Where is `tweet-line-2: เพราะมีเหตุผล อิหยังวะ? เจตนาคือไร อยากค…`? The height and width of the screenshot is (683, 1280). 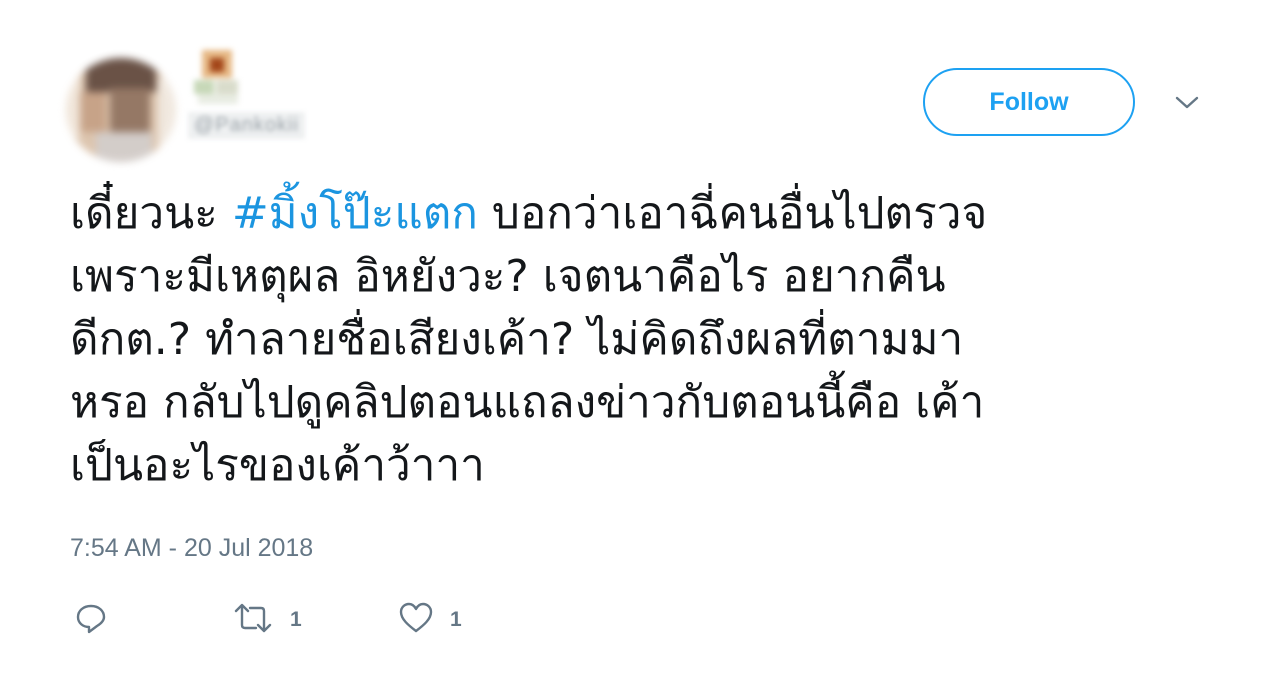
tweet-line-2: เพราะมีเหตุผล อิหยังวะ? เจตนาคือไร อยากค… is located at coordinates (508, 276).